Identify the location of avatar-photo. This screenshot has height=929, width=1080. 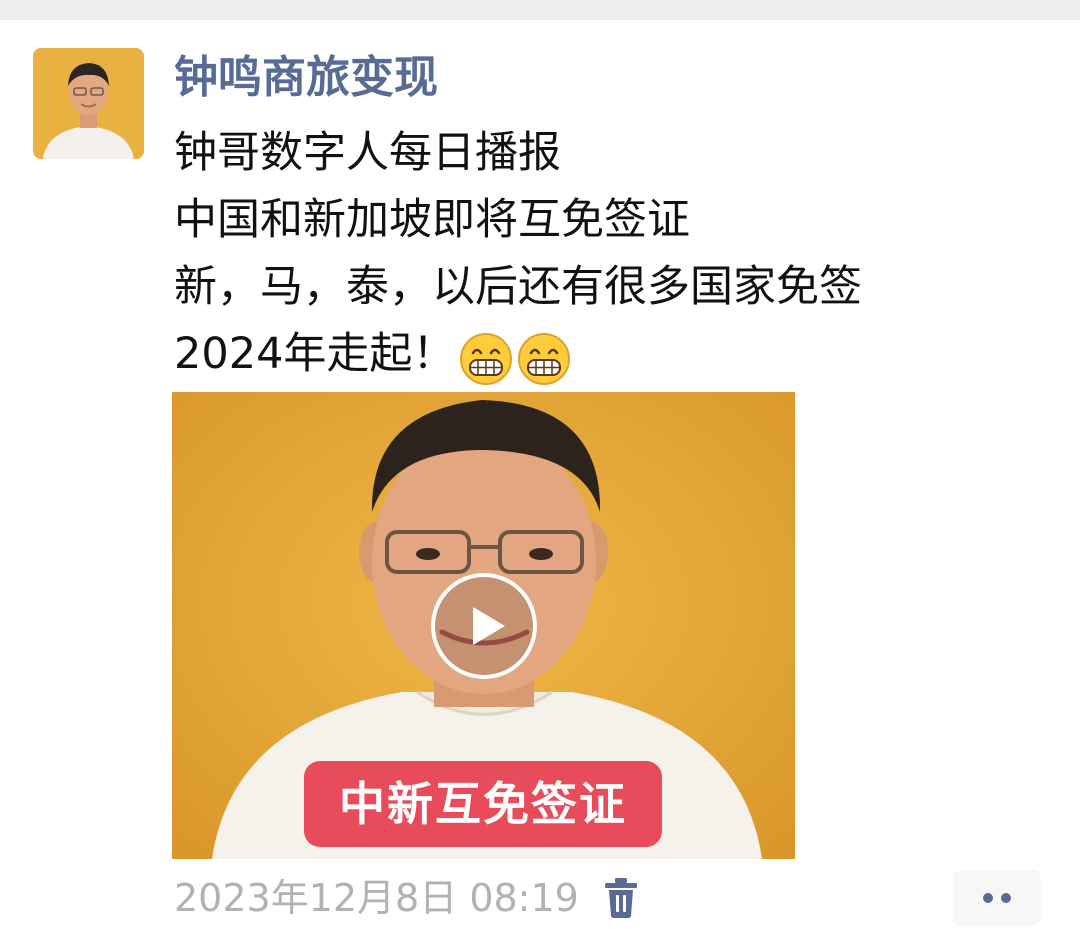
(88, 103).